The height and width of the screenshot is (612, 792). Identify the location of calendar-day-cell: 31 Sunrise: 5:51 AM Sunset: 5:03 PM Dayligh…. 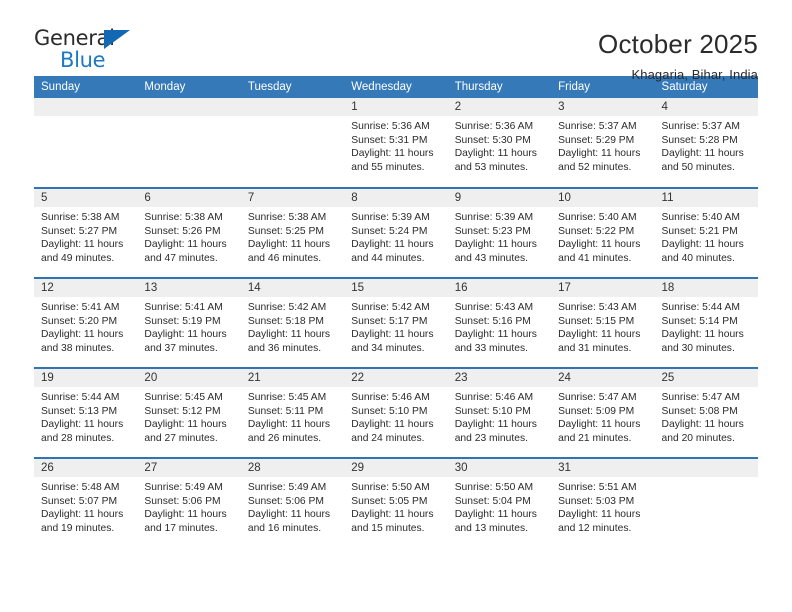
(603, 502).